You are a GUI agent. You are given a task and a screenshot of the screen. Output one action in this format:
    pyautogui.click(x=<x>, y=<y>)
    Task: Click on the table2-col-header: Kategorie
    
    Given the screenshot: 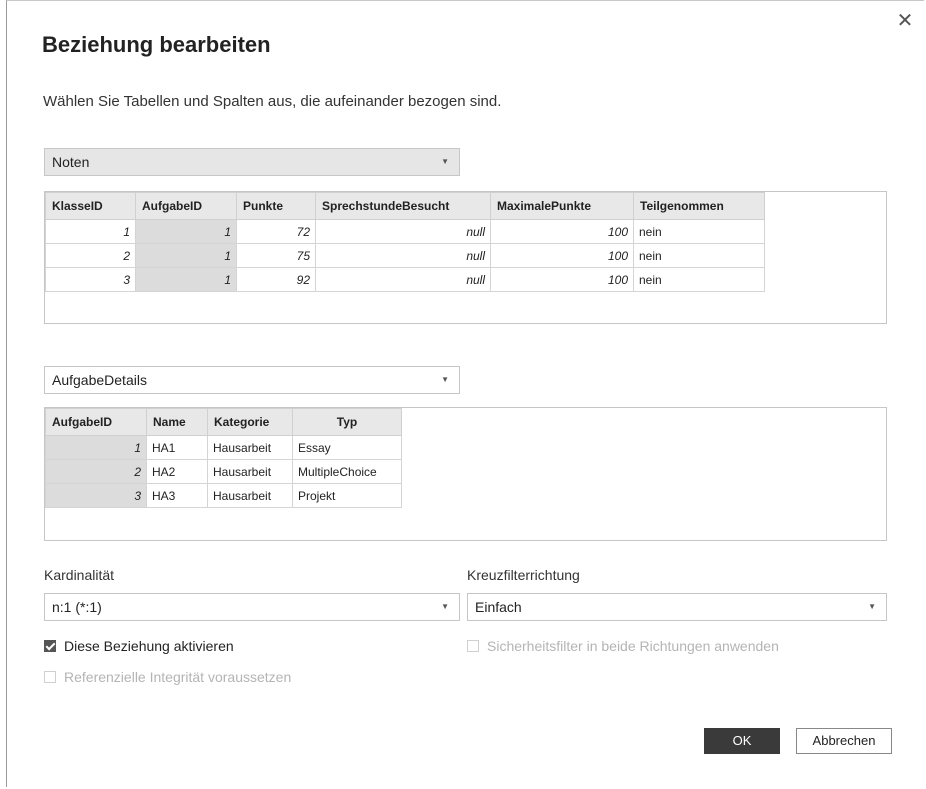 What is the action you would take?
    pyautogui.click(x=250, y=422)
    